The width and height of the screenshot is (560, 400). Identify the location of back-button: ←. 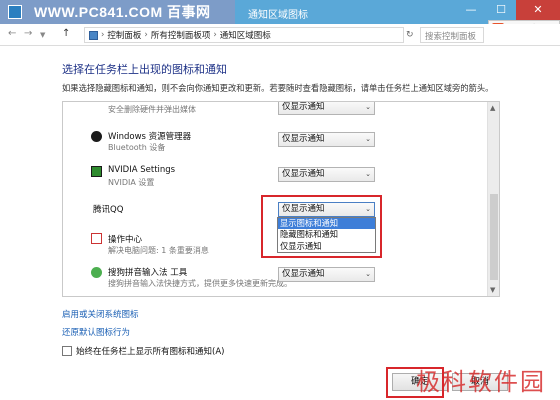
(12, 33).